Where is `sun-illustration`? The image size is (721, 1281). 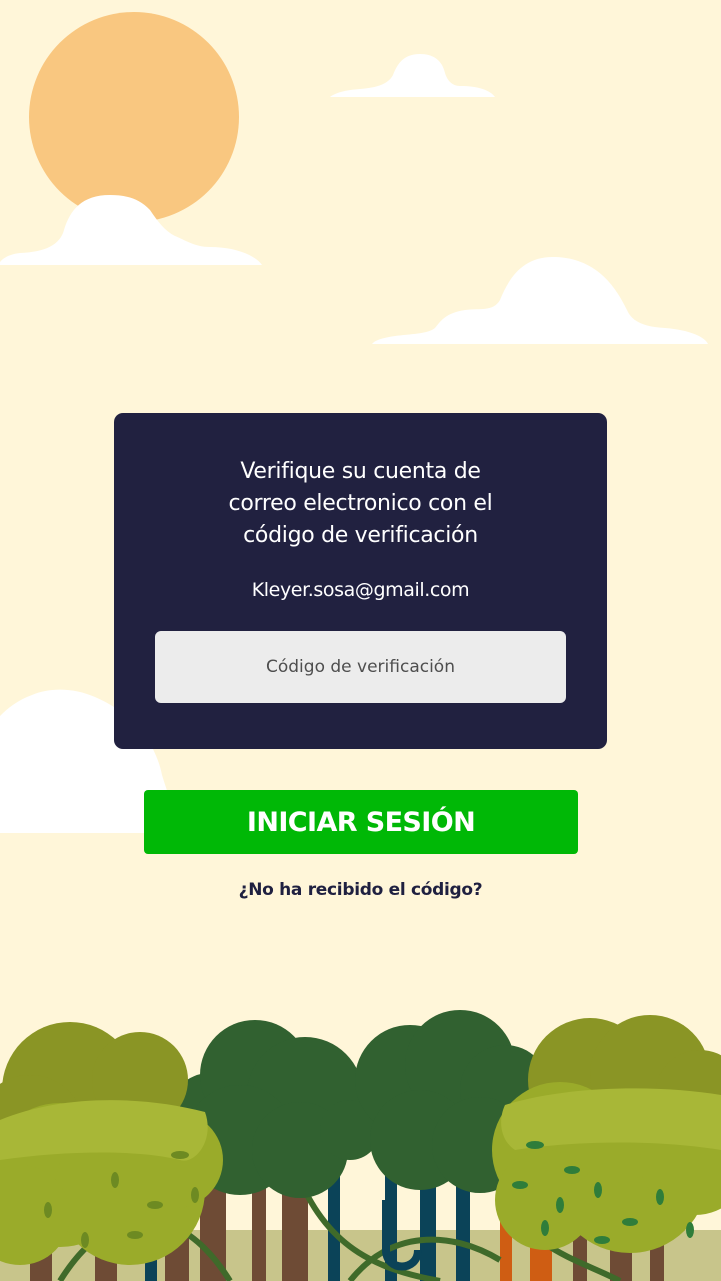 sun-illustration is located at coordinates (134, 117).